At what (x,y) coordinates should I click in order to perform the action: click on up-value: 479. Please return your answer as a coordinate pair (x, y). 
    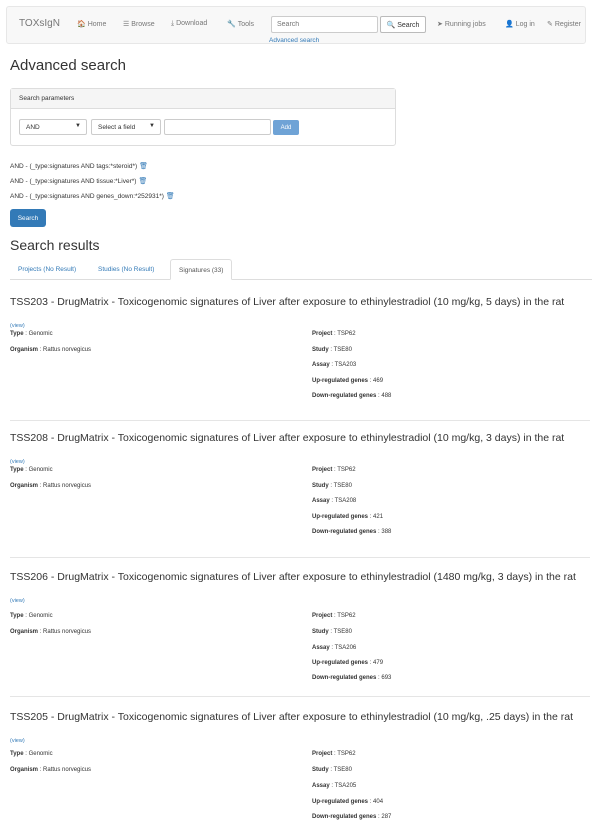
    Looking at the image, I should click on (378, 663).